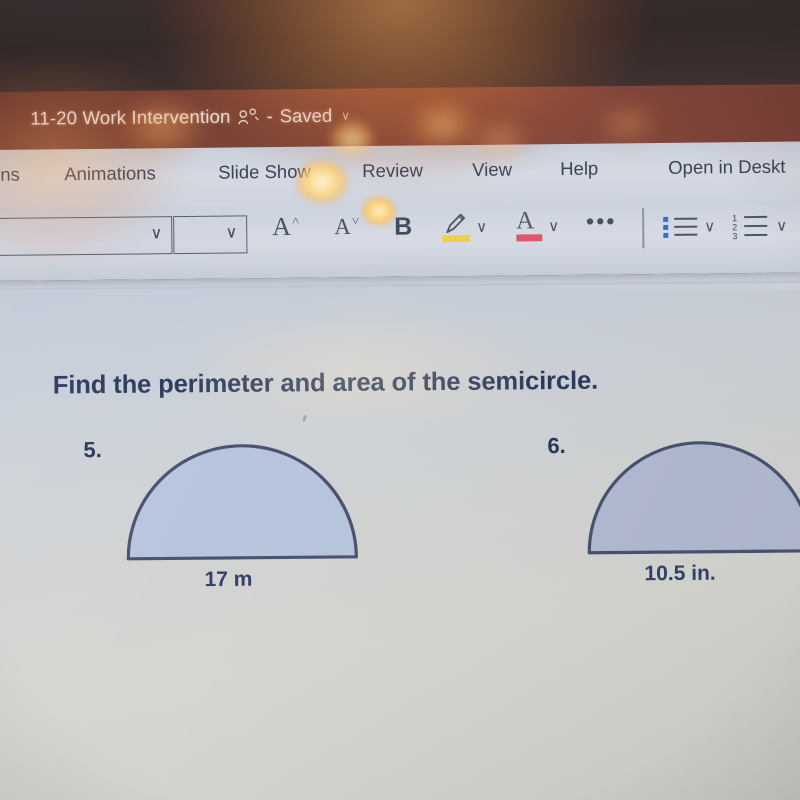 Image resolution: width=800 pixels, height=800 pixels. I want to click on problem-number-6: 6., so click(556, 445).